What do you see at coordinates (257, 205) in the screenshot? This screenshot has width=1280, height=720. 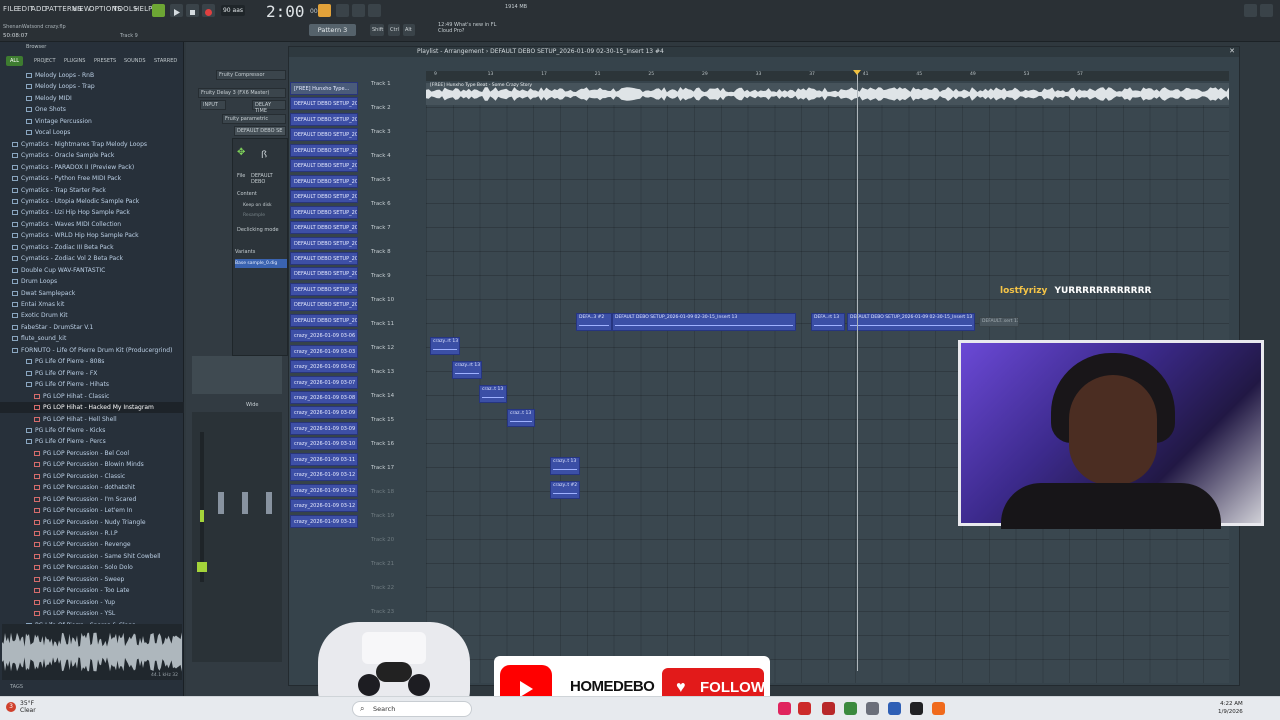 I see `keep-on-disk-option: Keep on disk` at bounding box center [257, 205].